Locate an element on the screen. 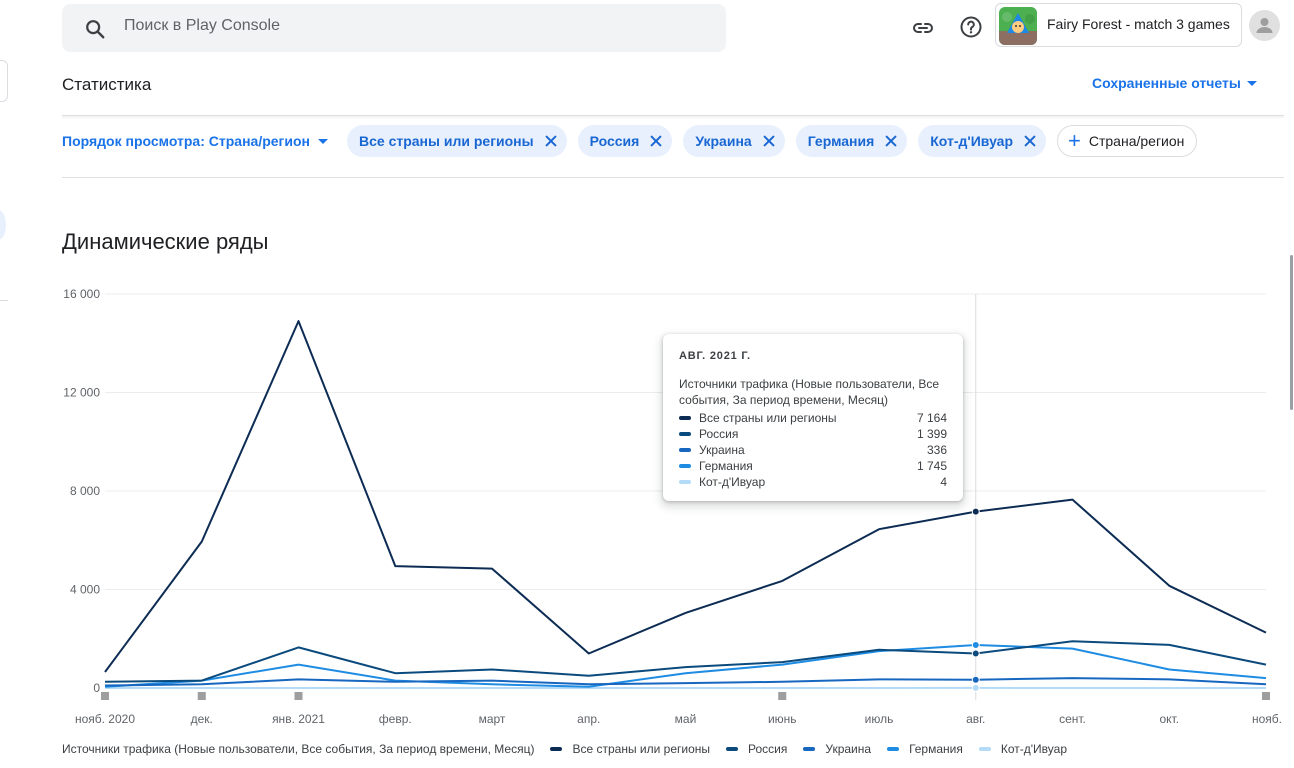 This screenshot has width=1294, height=768. legend-item: Украина is located at coordinates (837, 749).